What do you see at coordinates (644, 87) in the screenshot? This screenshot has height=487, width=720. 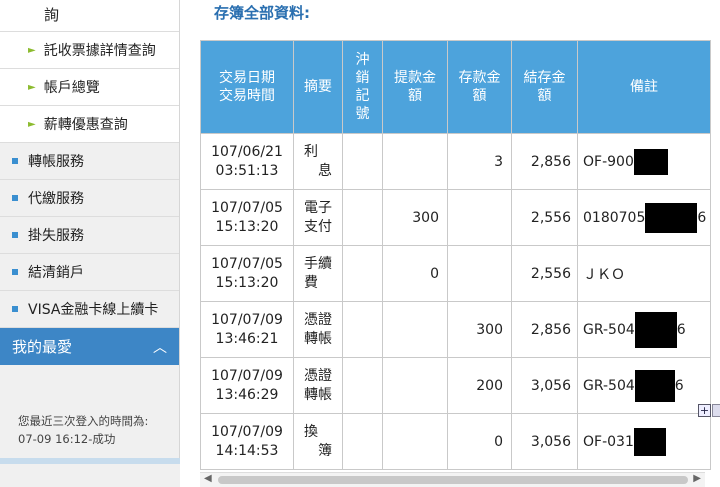 I see `header-note: 備註` at bounding box center [644, 87].